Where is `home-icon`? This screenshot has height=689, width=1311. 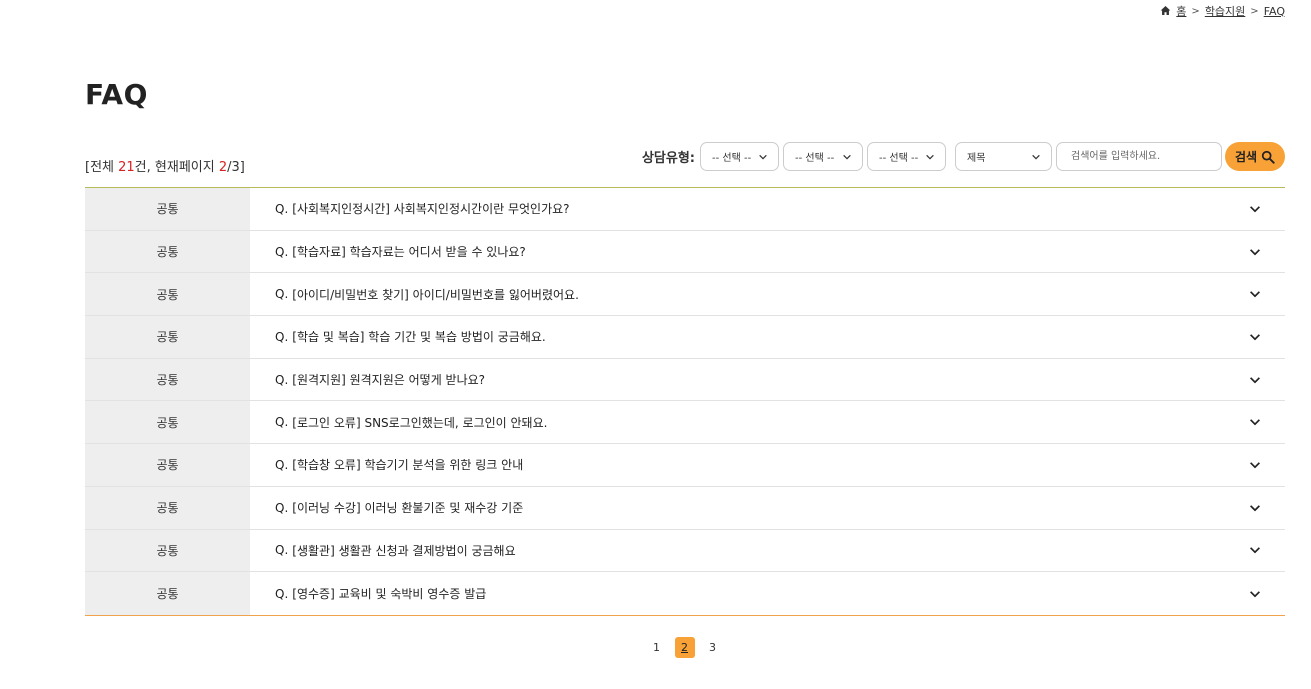 home-icon is located at coordinates (1165, 11).